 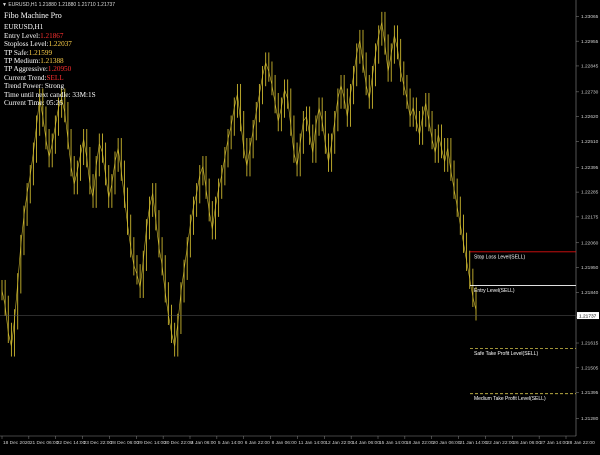 What do you see at coordinates (257, 443) in the screenshot?
I see `time-tick-label: 6 Jan 22:00` at bounding box center [257, 443].